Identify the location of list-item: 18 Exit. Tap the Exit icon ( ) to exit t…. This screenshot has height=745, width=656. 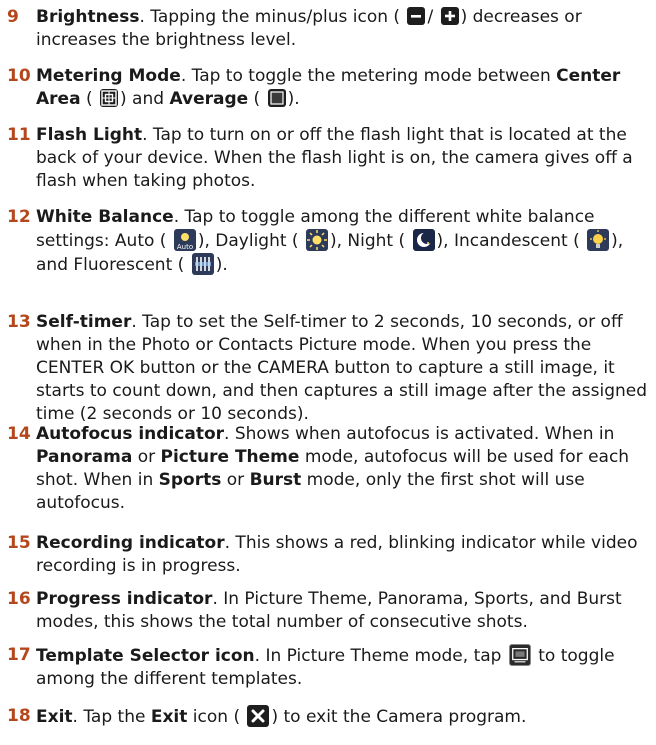
(267, 716).